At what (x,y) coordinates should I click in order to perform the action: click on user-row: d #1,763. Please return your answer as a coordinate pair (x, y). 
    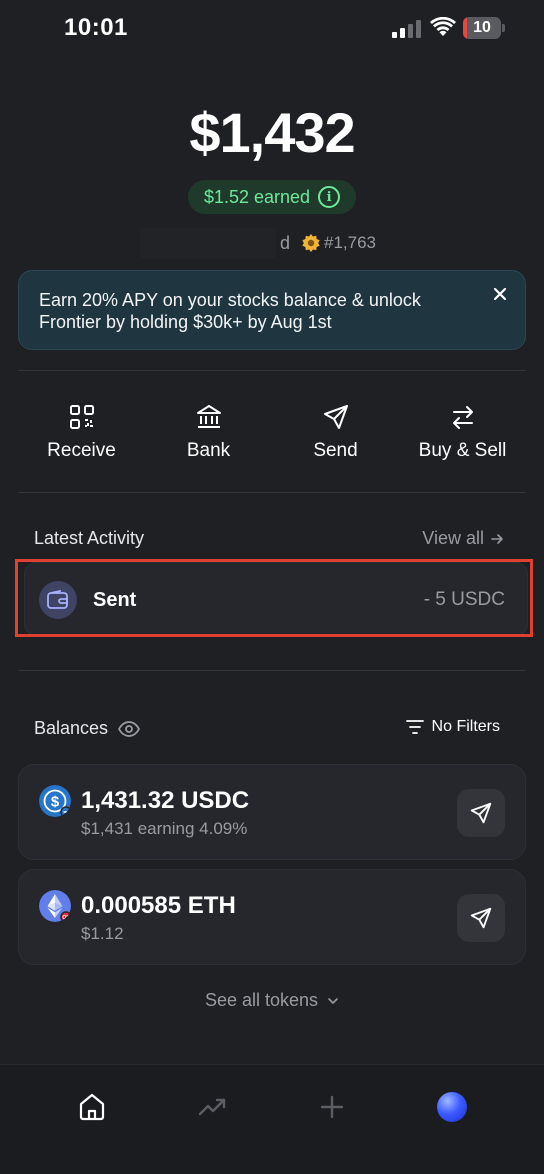
    Looking at the image, I should click on (258, 243).